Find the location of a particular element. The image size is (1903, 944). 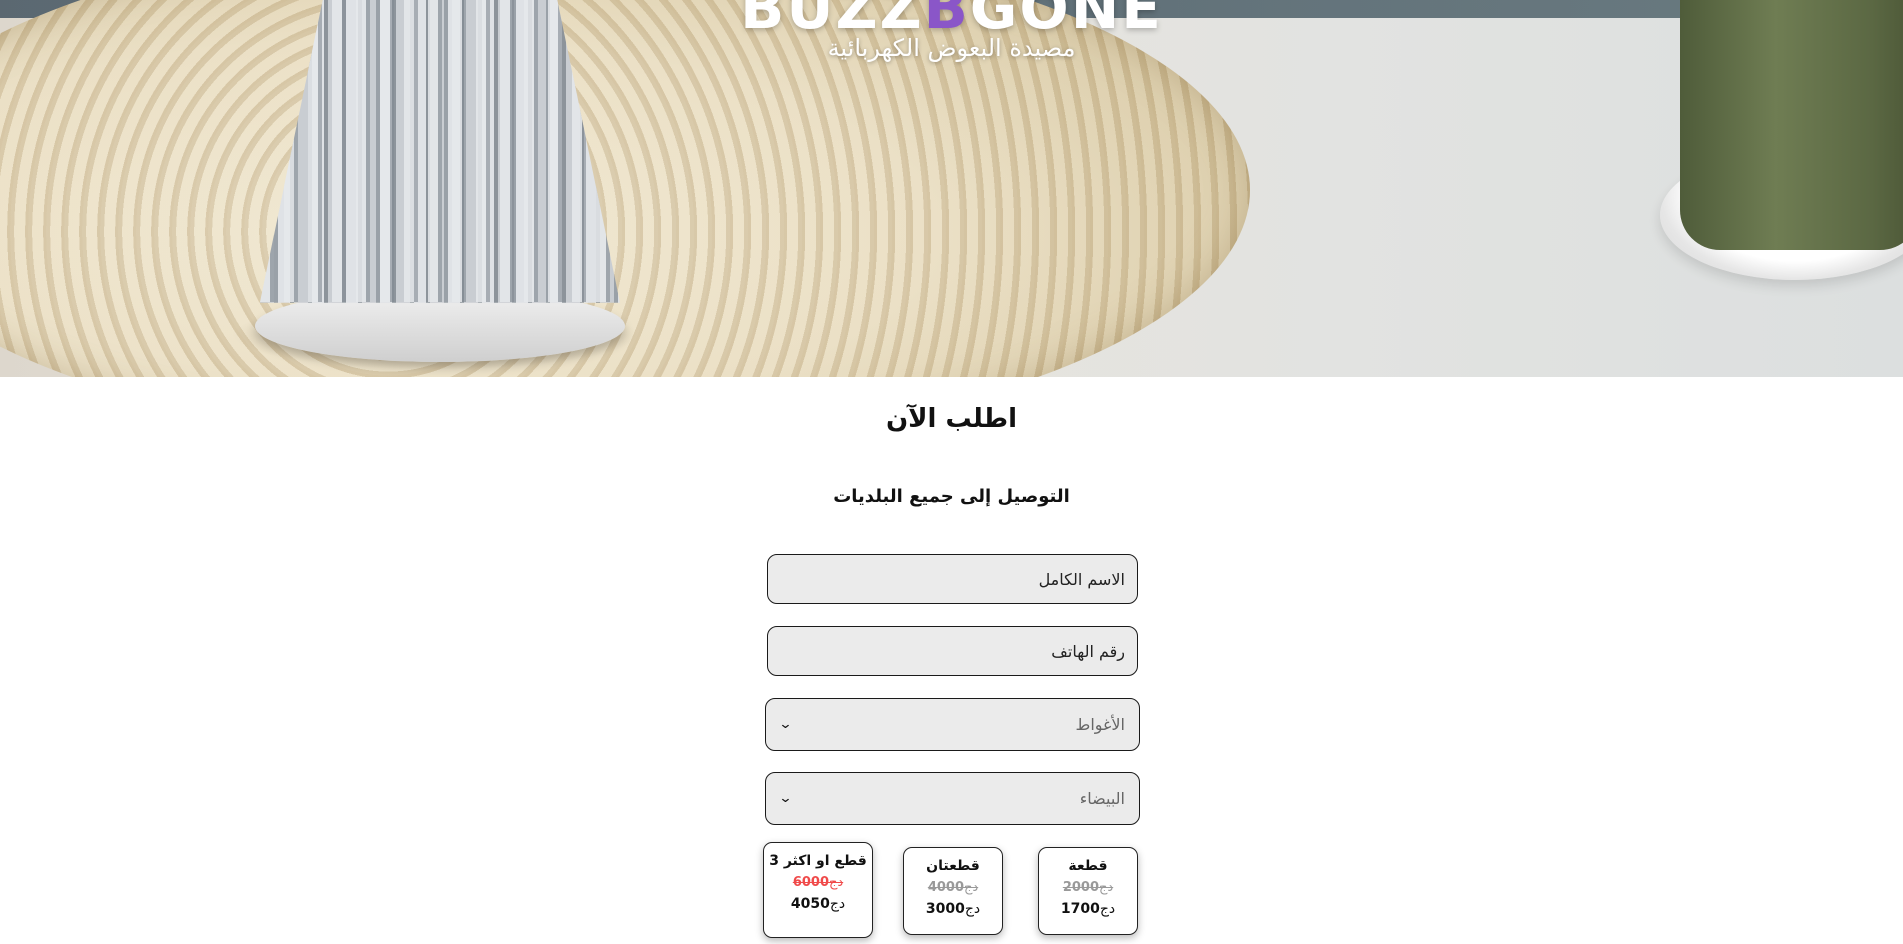

wilaya-select: الأغواط ⌄ is located at coordinates (952, 724).